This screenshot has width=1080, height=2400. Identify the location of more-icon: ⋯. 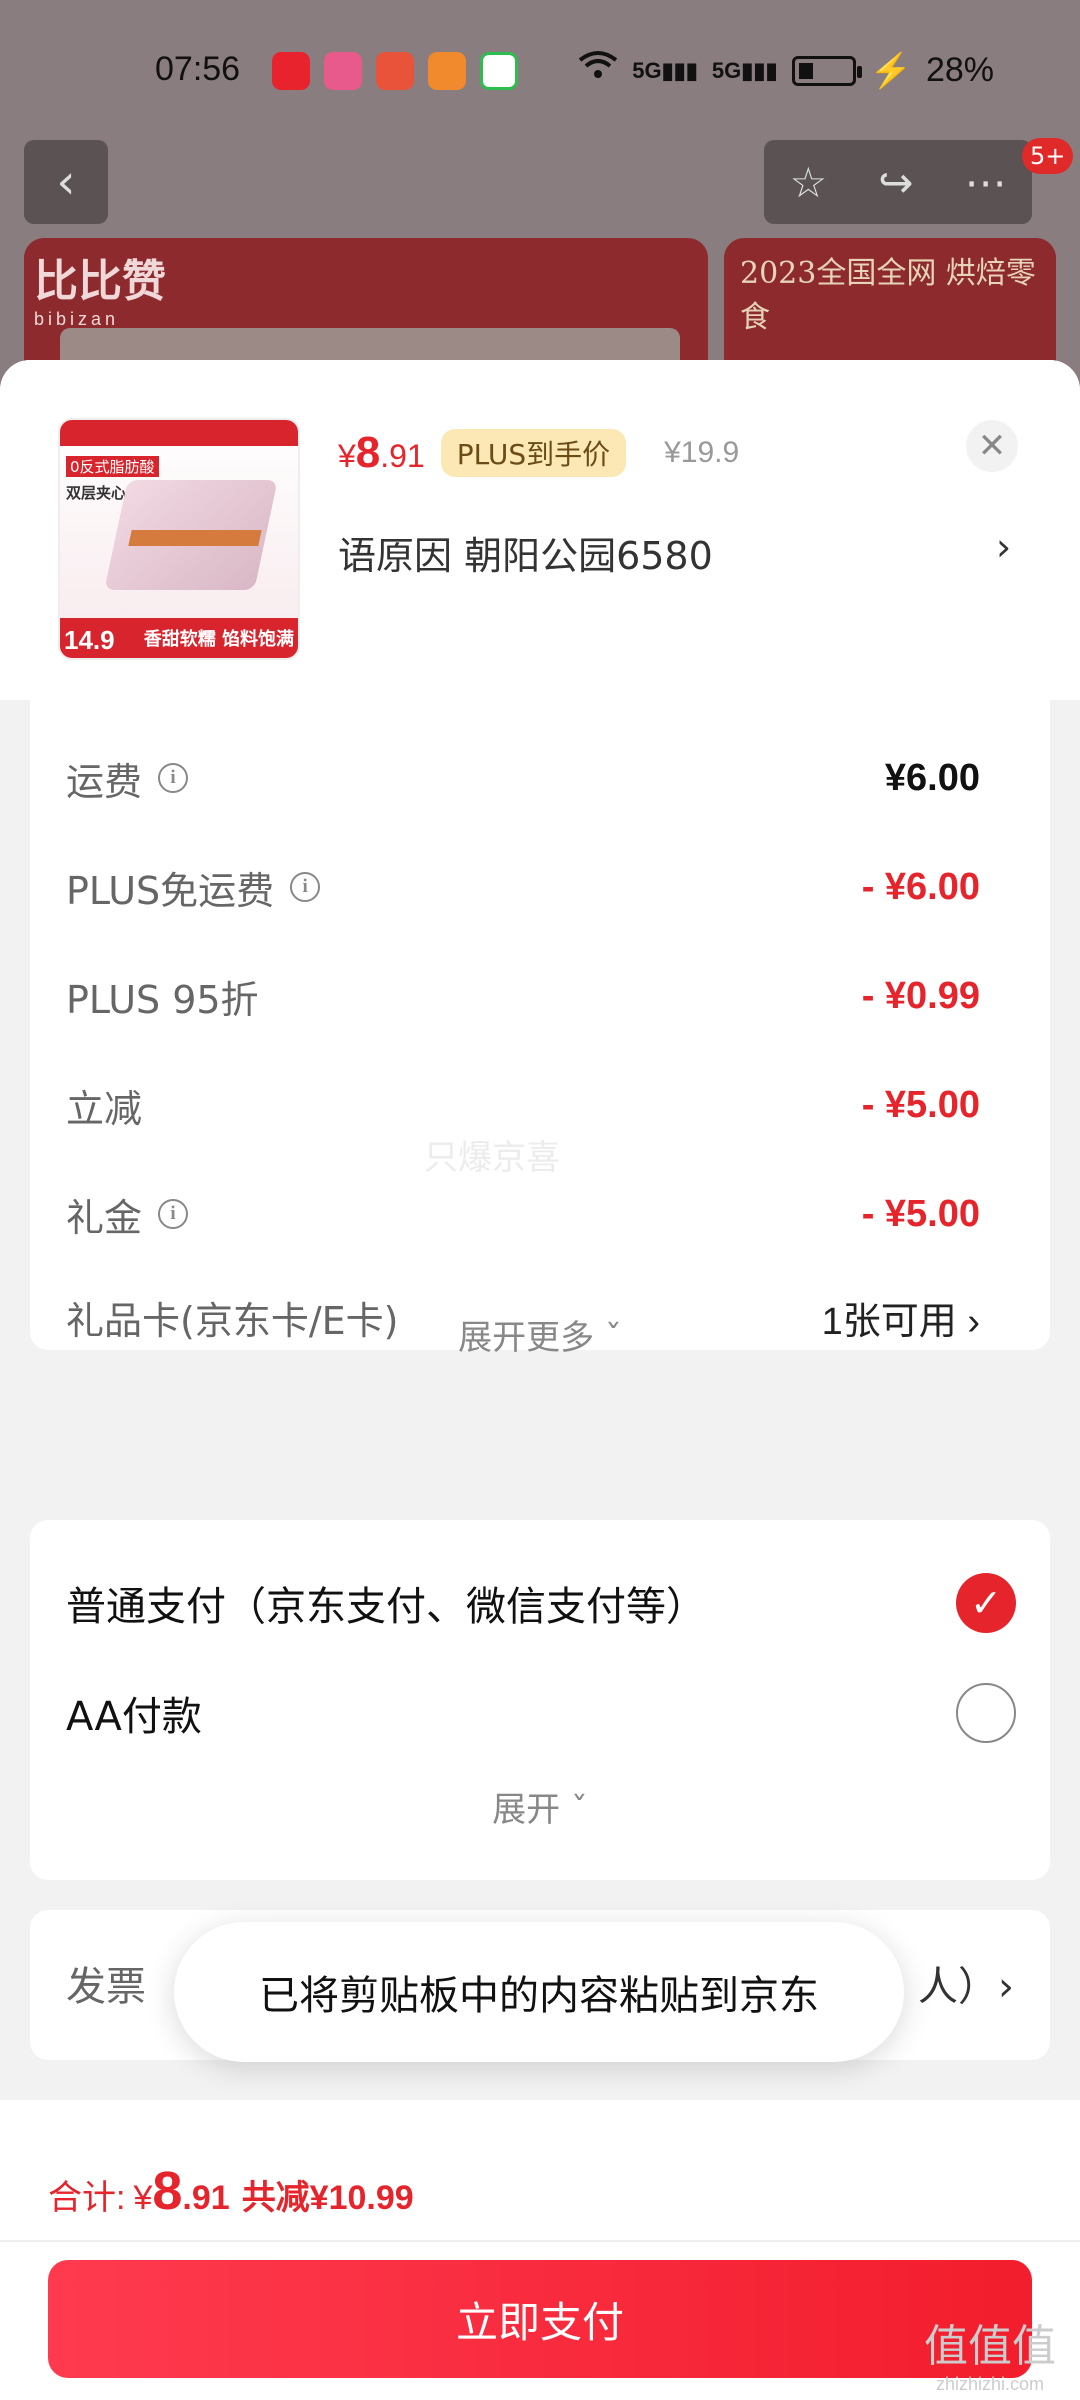
(985, 182).